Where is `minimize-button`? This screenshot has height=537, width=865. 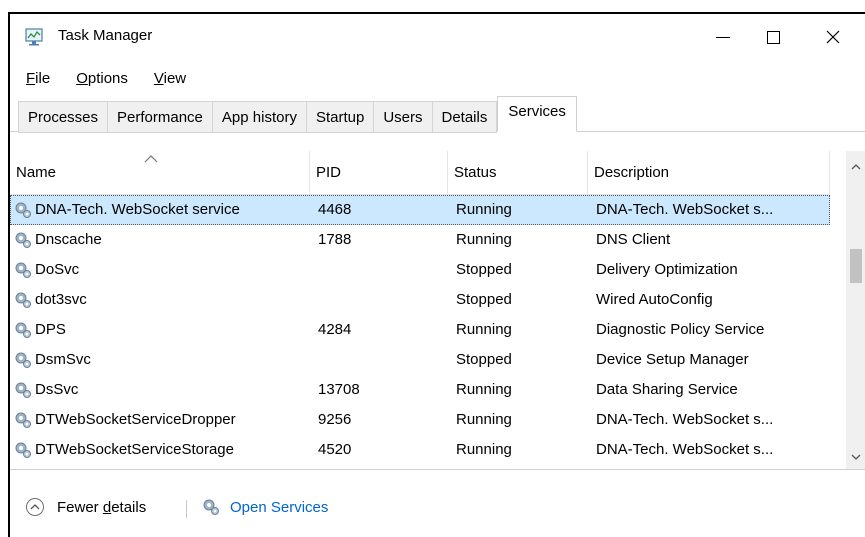
minimize-button is located at coordinates (723, 37).